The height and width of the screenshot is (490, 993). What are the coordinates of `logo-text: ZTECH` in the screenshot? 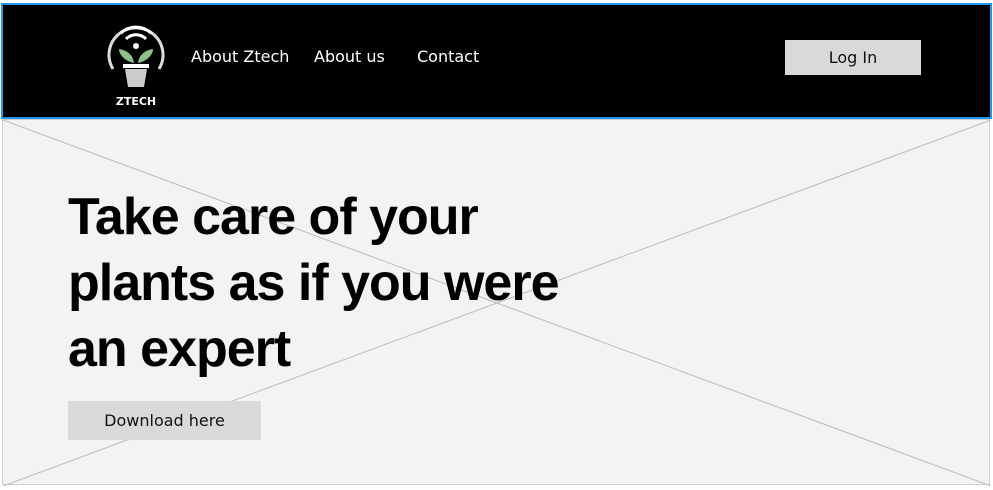 It's located at (136, 101).